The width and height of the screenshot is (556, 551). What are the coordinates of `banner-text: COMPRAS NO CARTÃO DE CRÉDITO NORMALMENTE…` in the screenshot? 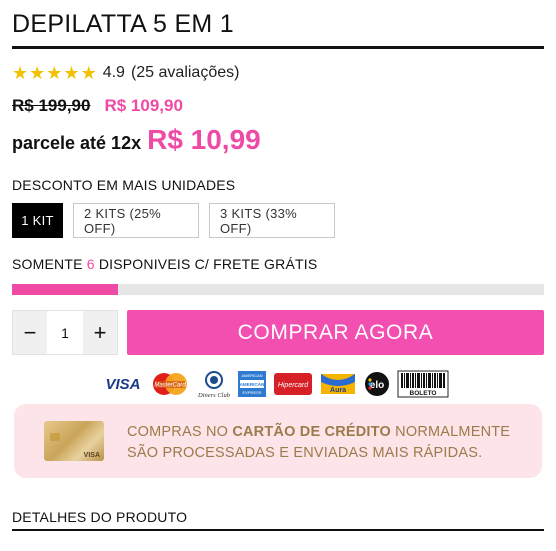 It's located at (318, 443).